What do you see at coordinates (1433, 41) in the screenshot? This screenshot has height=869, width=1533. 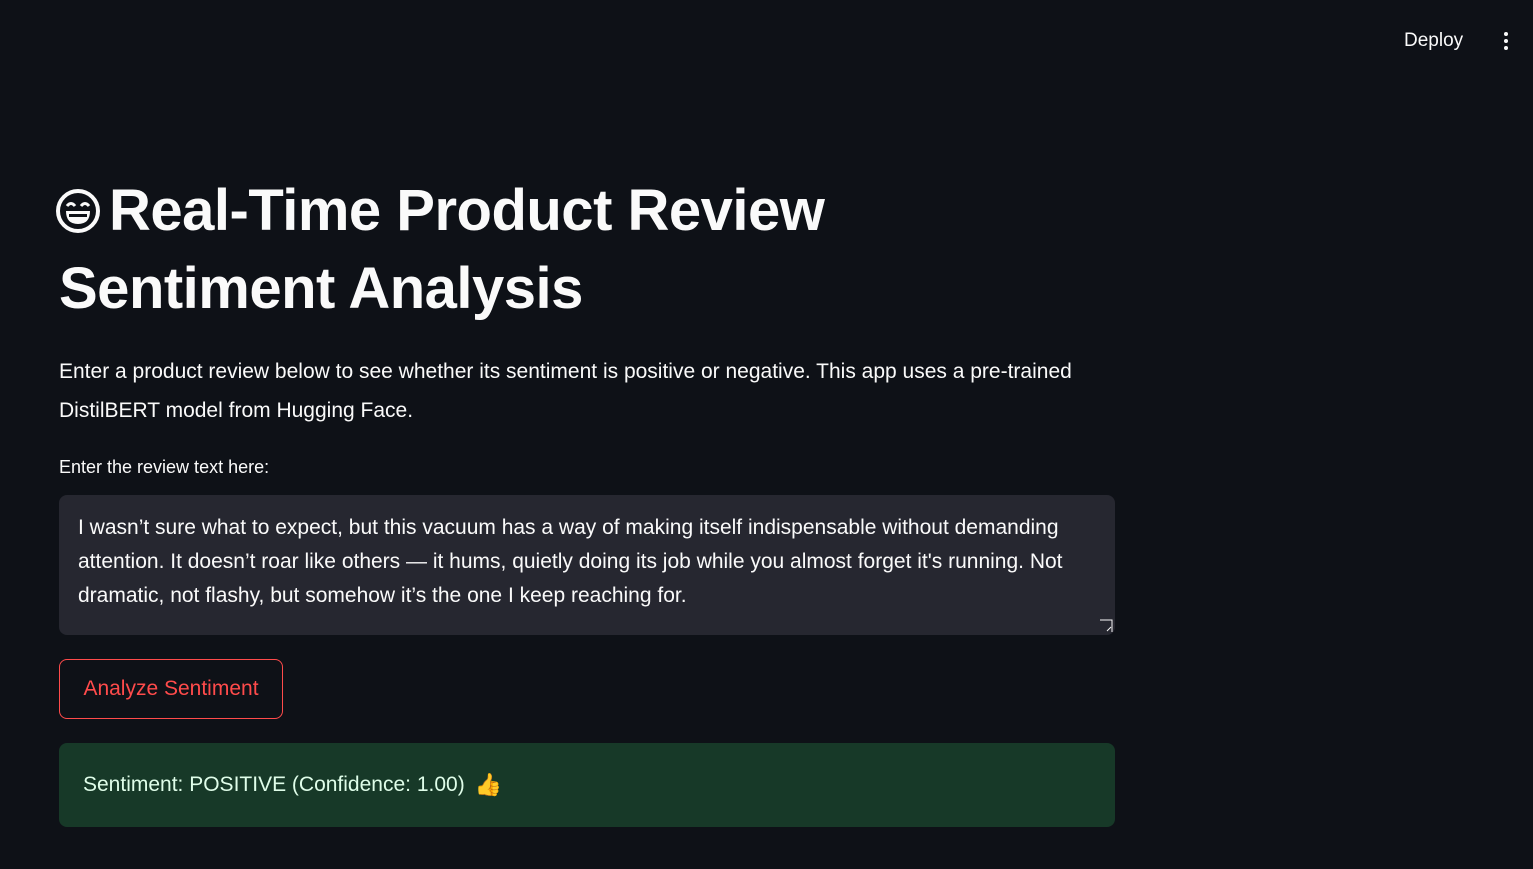 I see `deploy-button: Deploy` at bounding box center [1433, 41].